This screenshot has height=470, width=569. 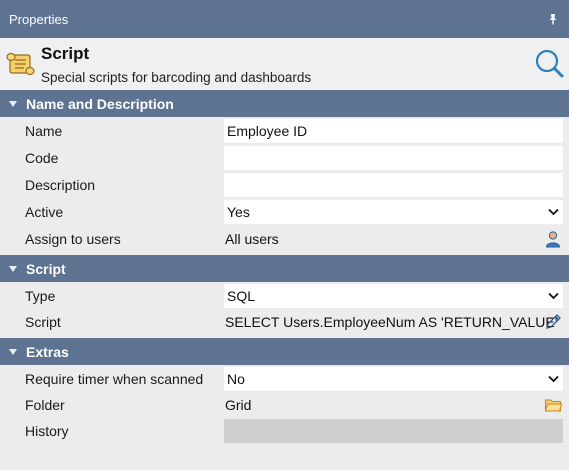 I want to click on property-row-history: History, so click(x=284, y=431).